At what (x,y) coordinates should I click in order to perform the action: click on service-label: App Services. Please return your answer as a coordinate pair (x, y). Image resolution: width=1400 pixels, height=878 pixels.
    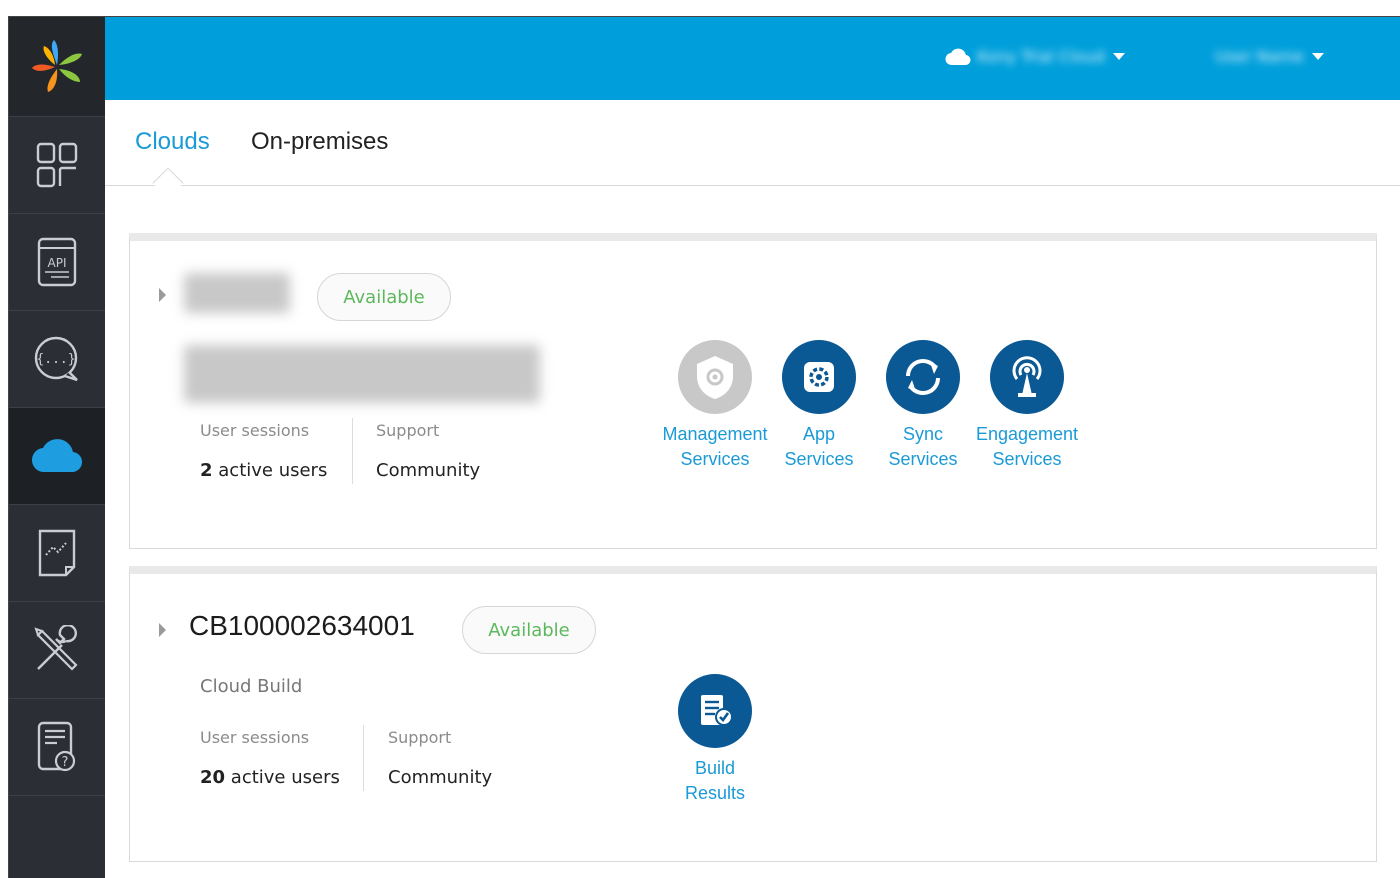
    Looking at the image, I should click on (819, 447).